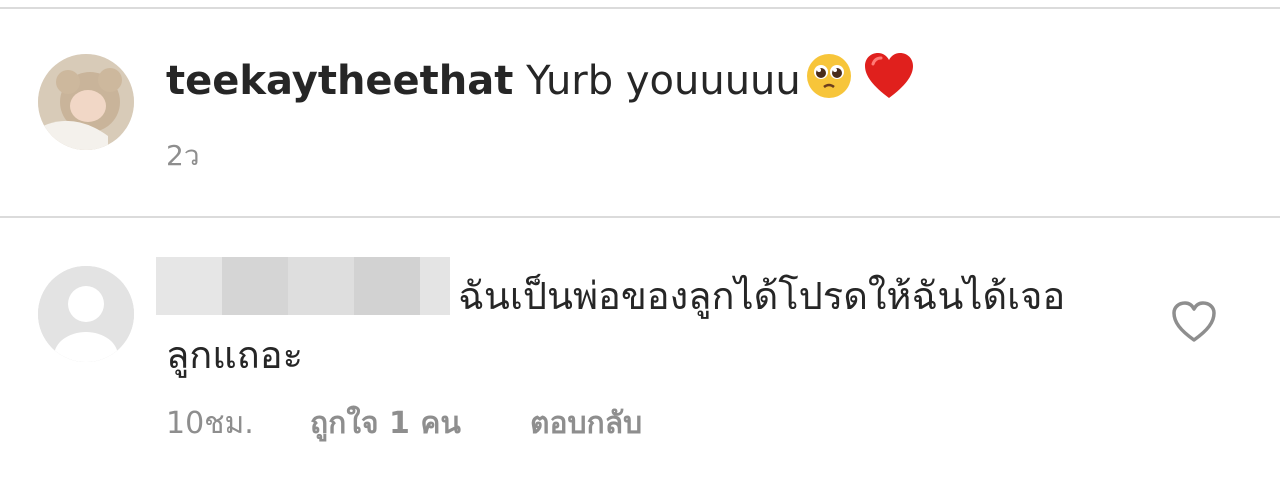 The image size is (1280, 502). Describe the element at coordinates (640, 217) in the screenshot. I see `comment-divider` at that location.